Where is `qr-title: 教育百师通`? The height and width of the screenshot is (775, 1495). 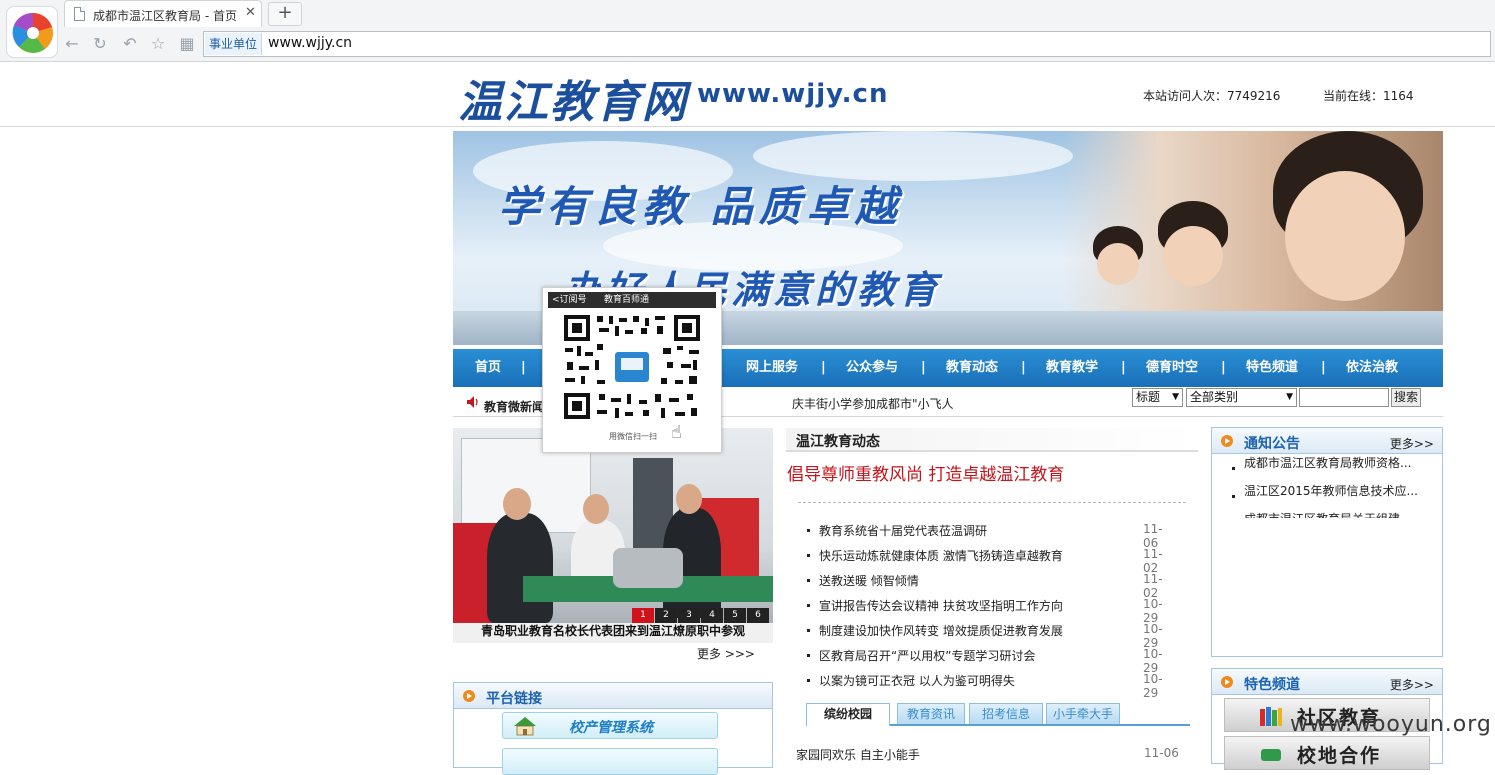 qr-title: 教育百师通 is located at coordinates (627, 300).